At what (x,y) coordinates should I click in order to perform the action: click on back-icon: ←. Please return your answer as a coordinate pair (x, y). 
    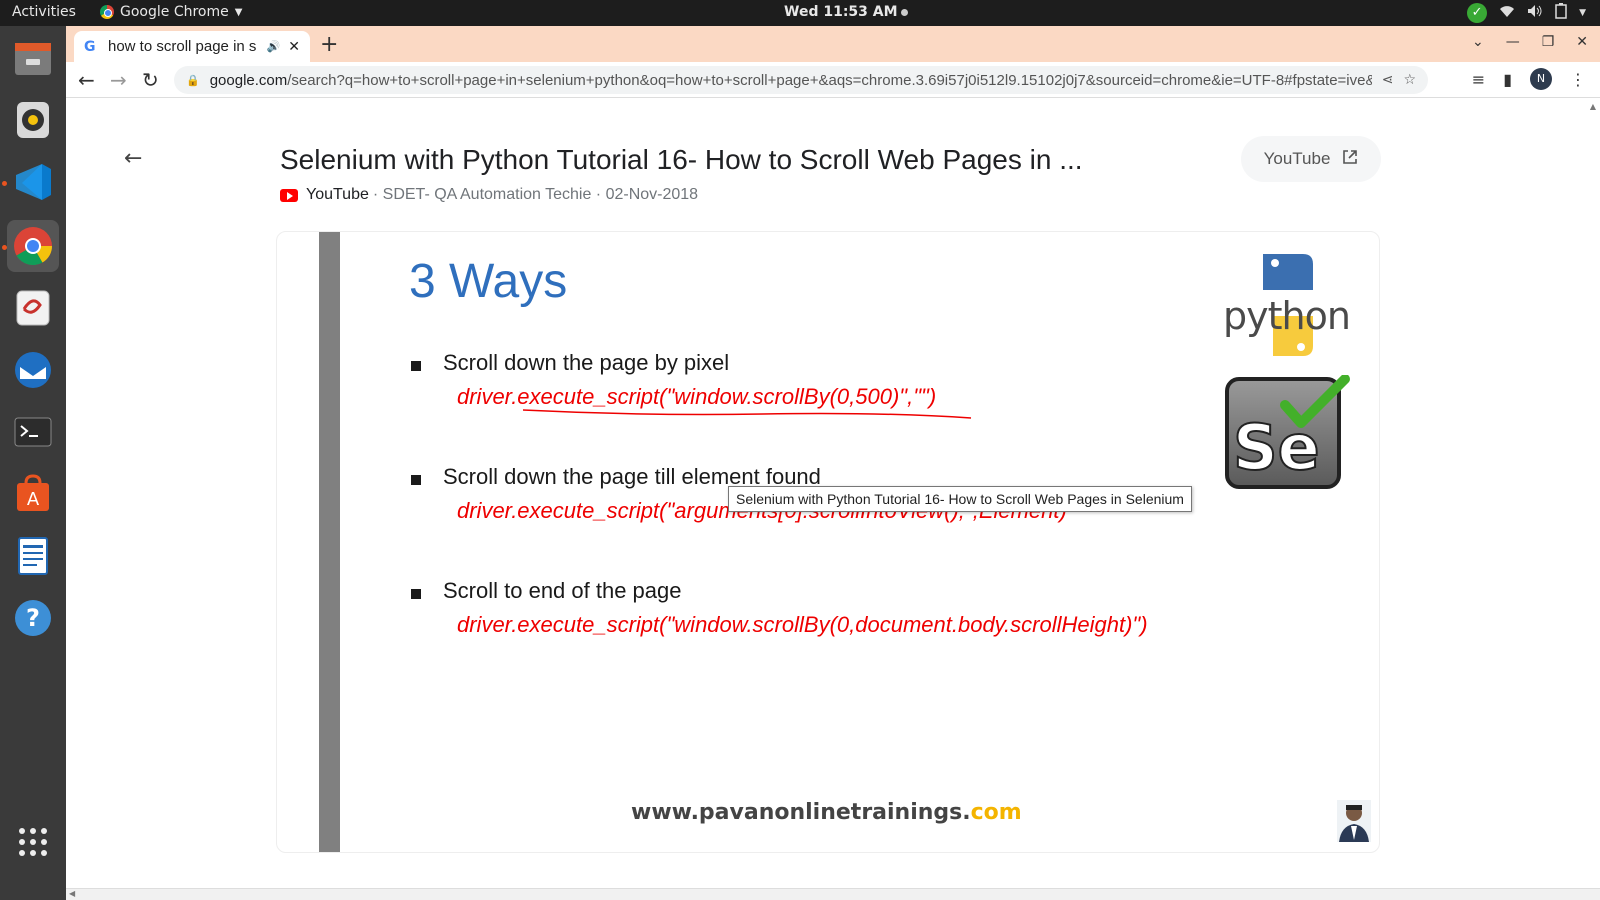
    Looking at the image, I should click on (86, 80).